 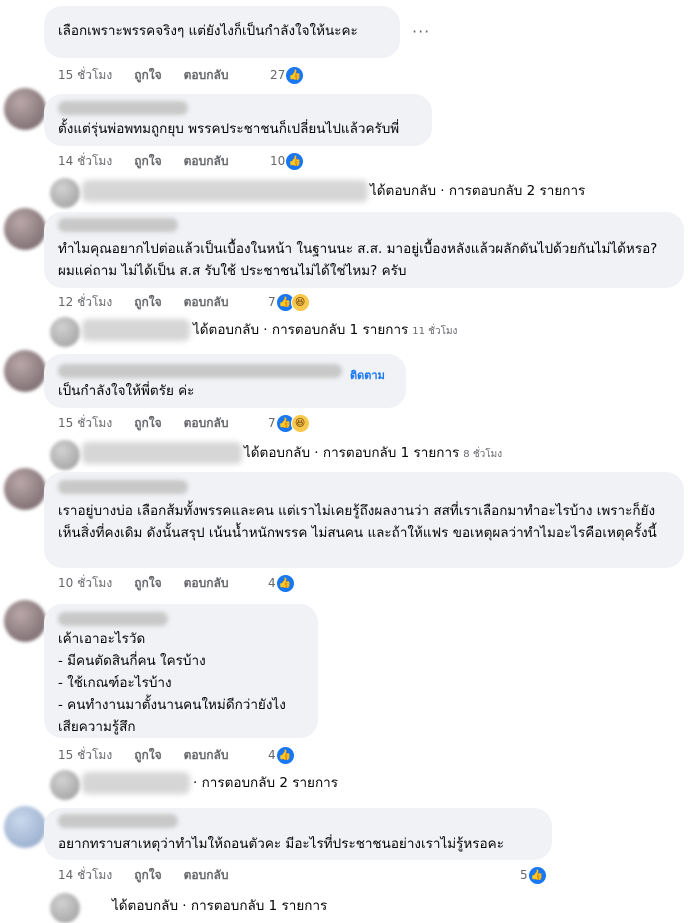 I want to click on reaction-number: 27, so click(x=278, y=75).